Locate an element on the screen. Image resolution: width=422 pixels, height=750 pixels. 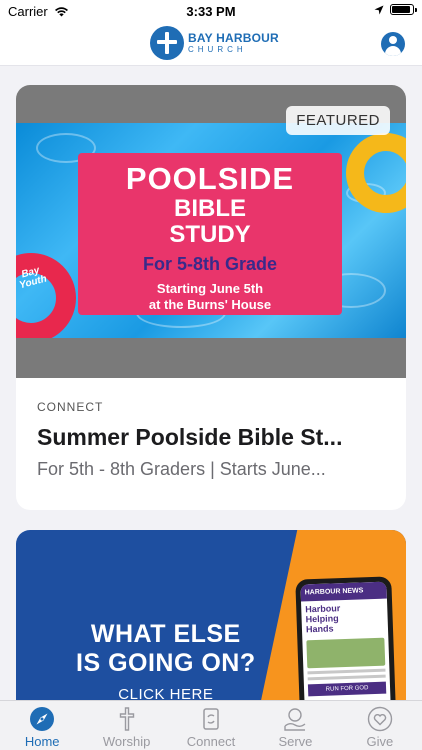
promo-line-2: BIBLE is located at coordinates (210, 208).